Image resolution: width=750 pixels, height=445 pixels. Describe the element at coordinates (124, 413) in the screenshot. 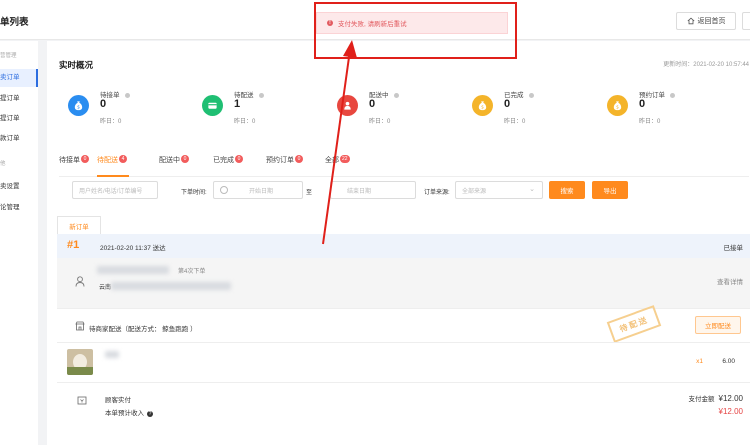

I see `expected-income-label: 本单预计收入` at that location.